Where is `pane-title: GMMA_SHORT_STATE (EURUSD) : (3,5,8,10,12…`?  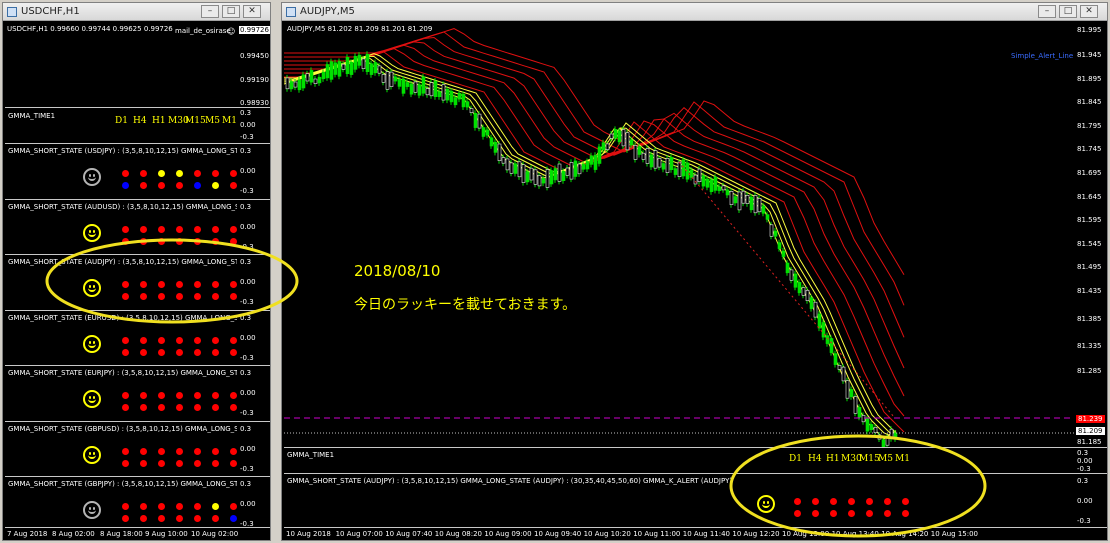 pane-title: GMMA_SHORT_STATE (EURUSD) : (3,5,8,10,12… is located at coordinates (122, 317).